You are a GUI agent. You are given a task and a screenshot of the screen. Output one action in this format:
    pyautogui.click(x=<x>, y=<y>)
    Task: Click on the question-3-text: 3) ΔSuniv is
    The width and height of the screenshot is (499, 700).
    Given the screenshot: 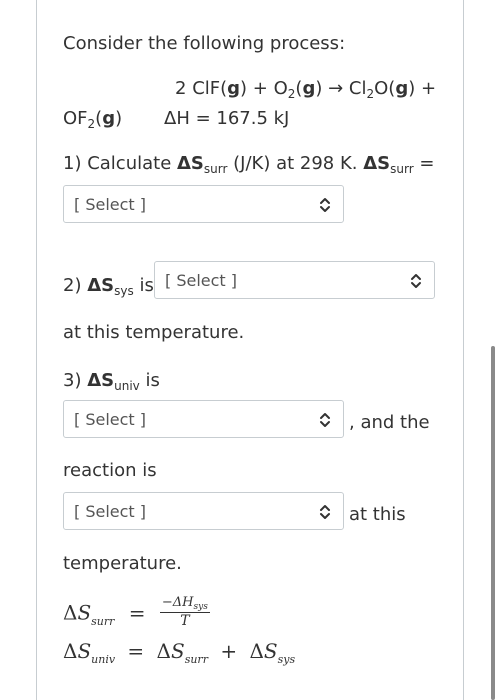 What is the action you would take?
    pyautogui.click(x=111, y=381)
    